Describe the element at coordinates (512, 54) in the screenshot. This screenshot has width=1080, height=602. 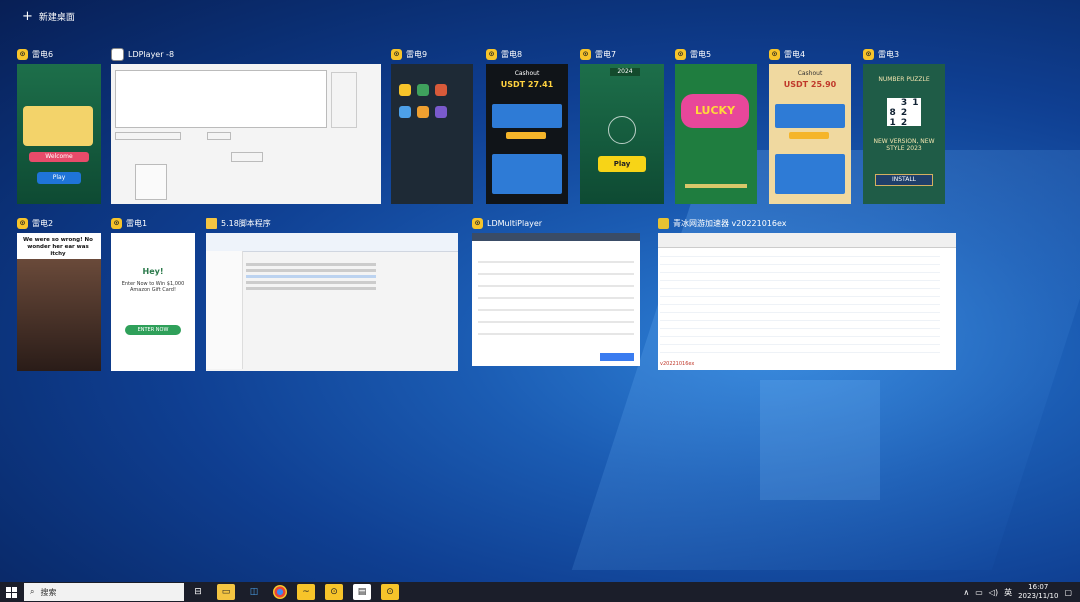
I see `window-title: 雷电8` at that location.